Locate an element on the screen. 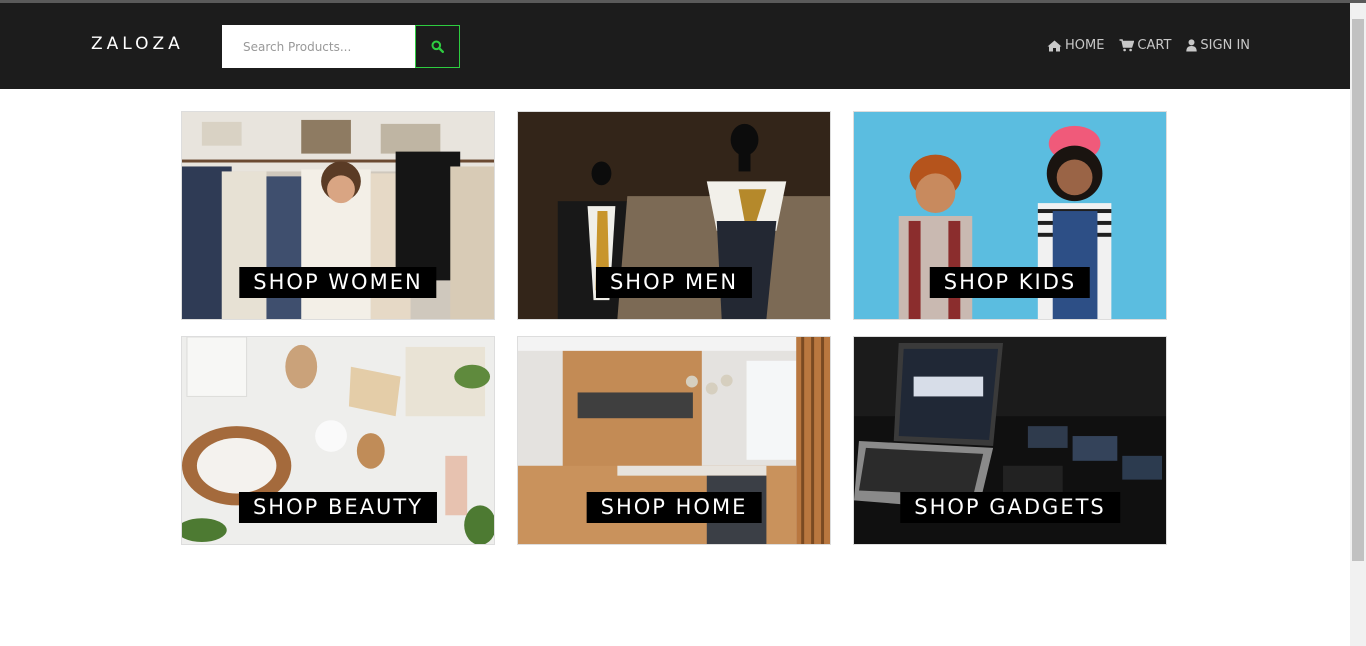  home-icon is located at coordinates (1054, 45).